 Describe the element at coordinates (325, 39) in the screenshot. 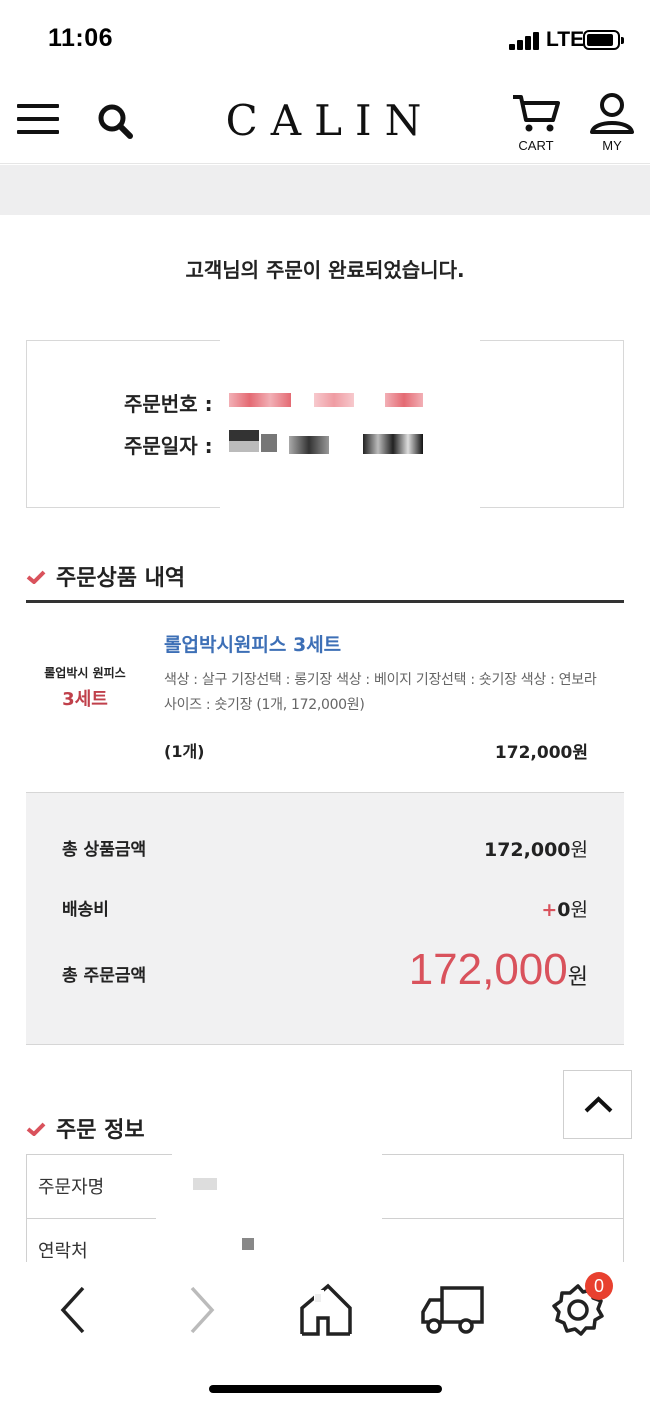

I see `status-bar: 11:06 LTE` at that location.